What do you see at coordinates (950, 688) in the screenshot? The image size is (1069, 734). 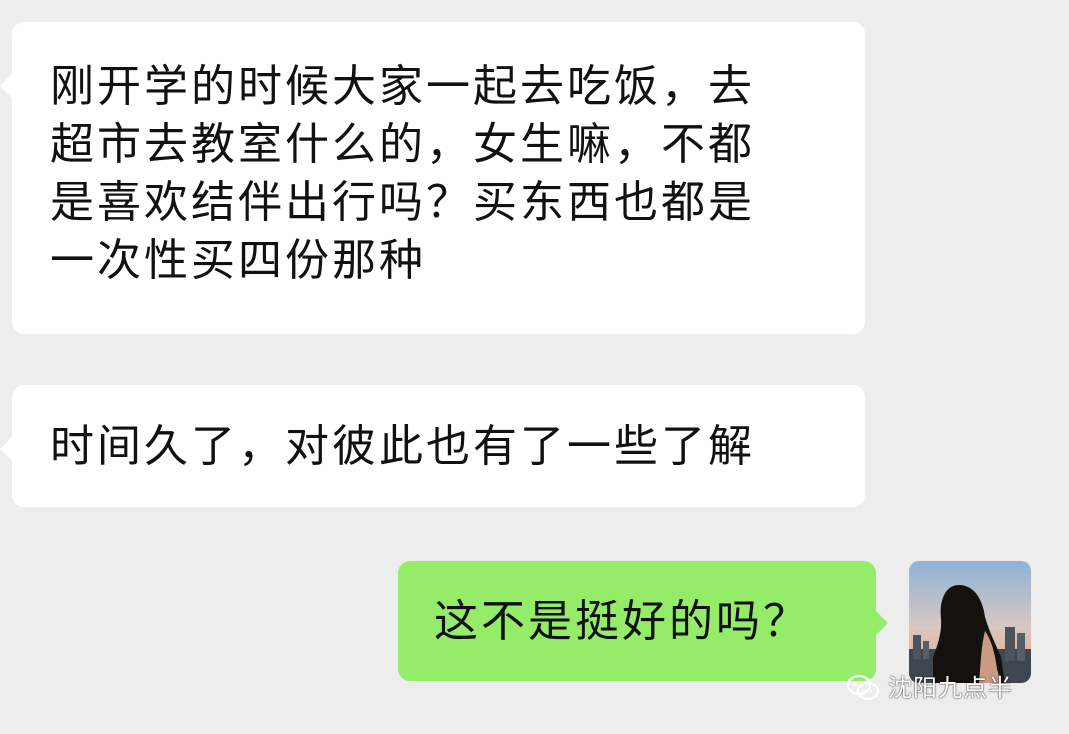 I see `watermark-text: 沈阳九点半` at bounding box center [950, 688].